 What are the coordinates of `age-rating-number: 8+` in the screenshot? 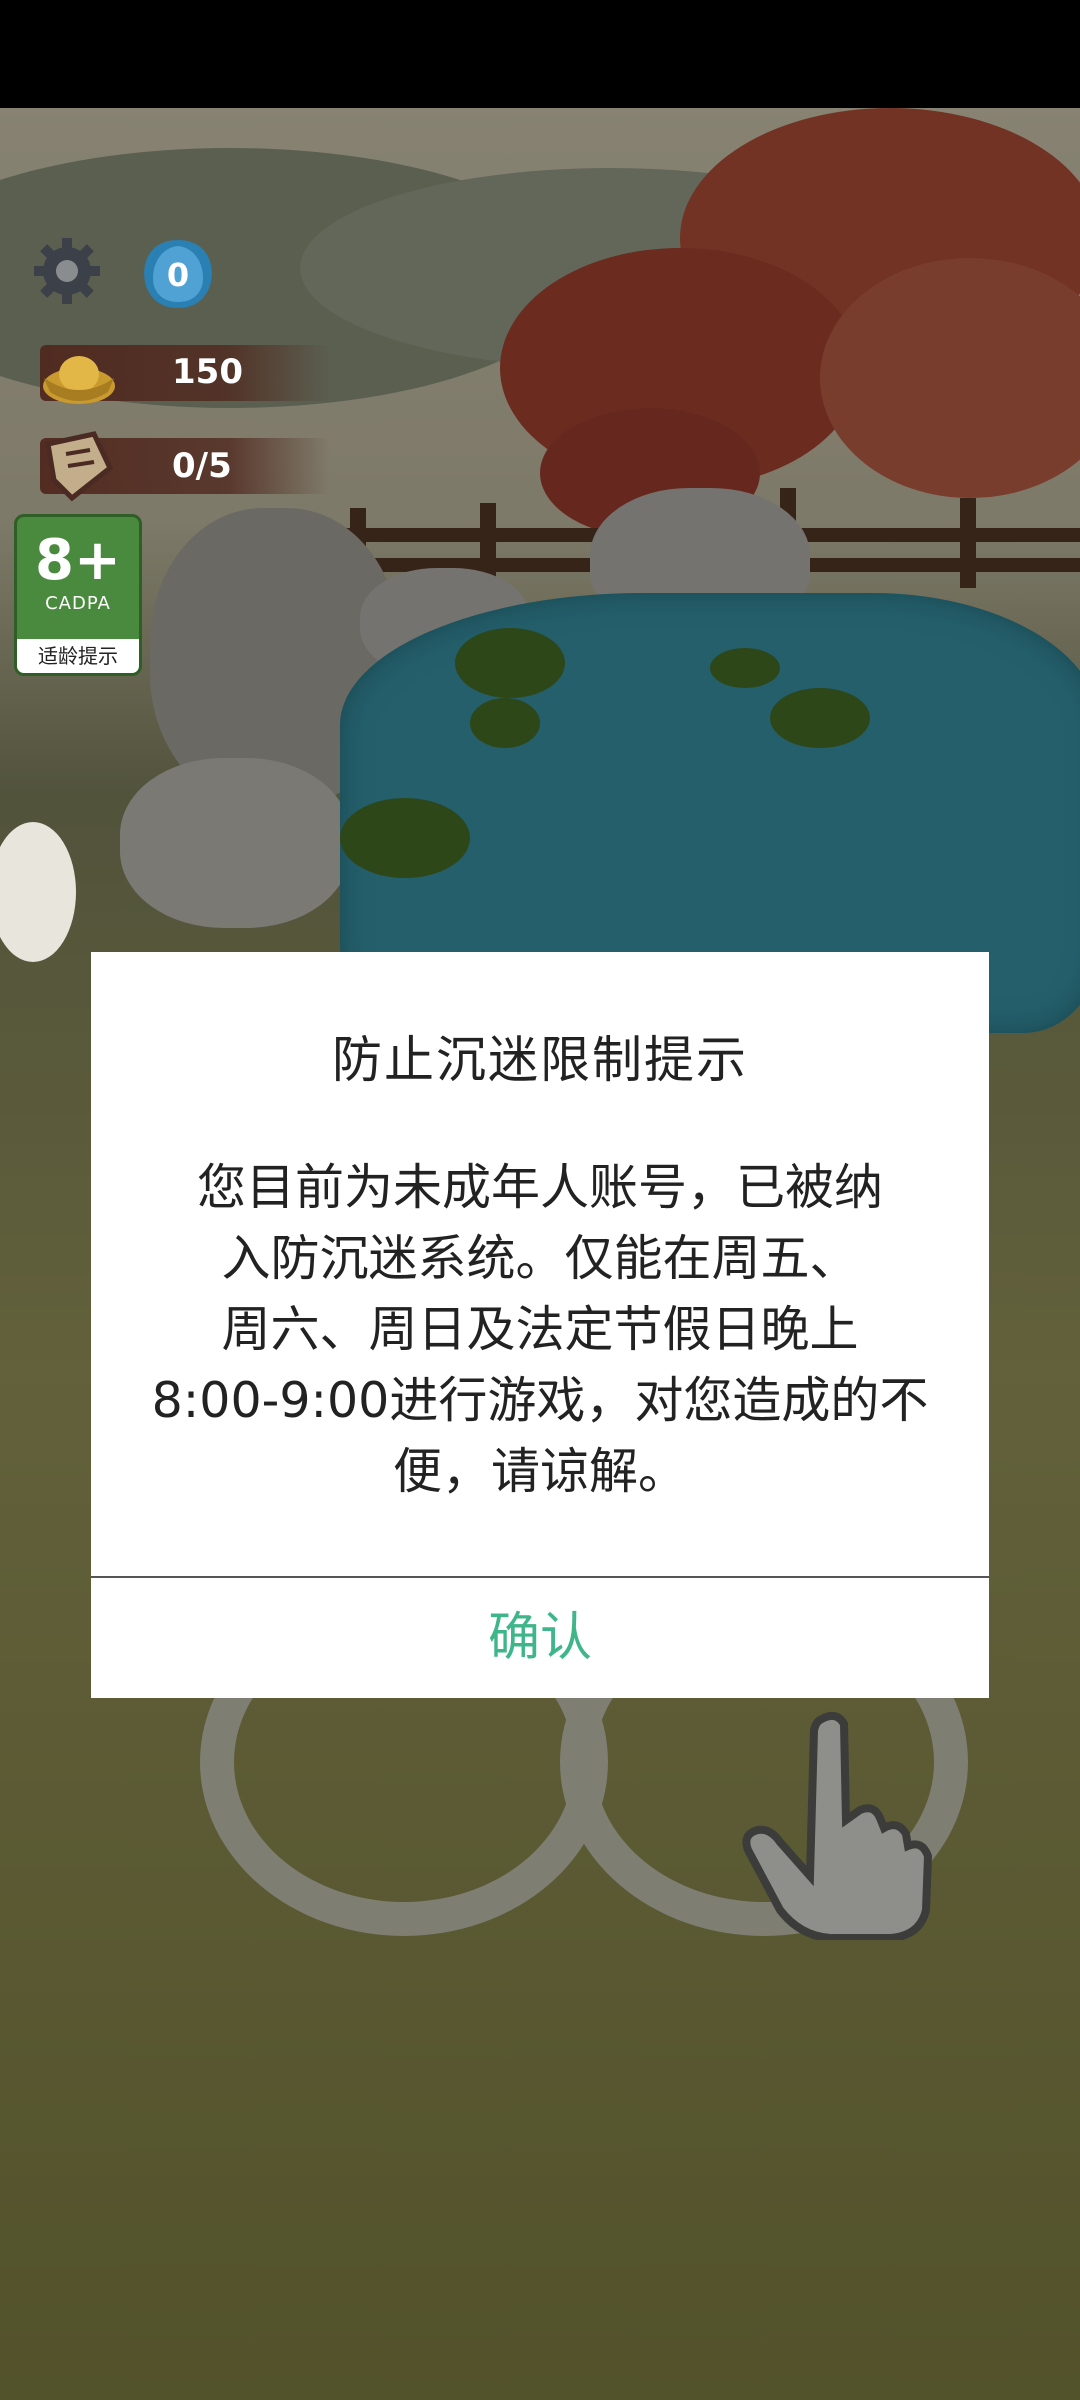 It's located at (78, 560).